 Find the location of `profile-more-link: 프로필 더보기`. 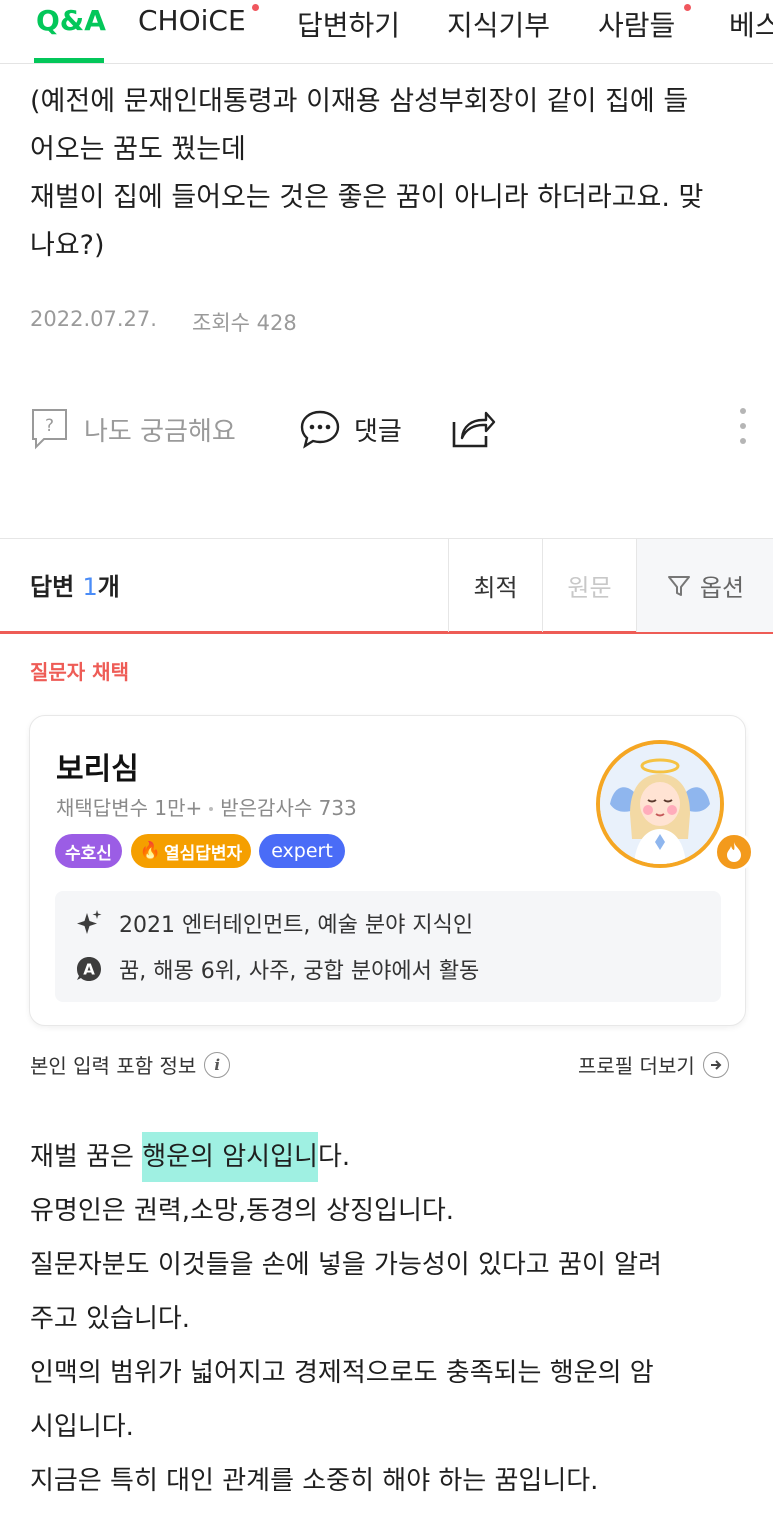

profile-more-link: 프로필 더보기 is located at coordinates (653, 1064).